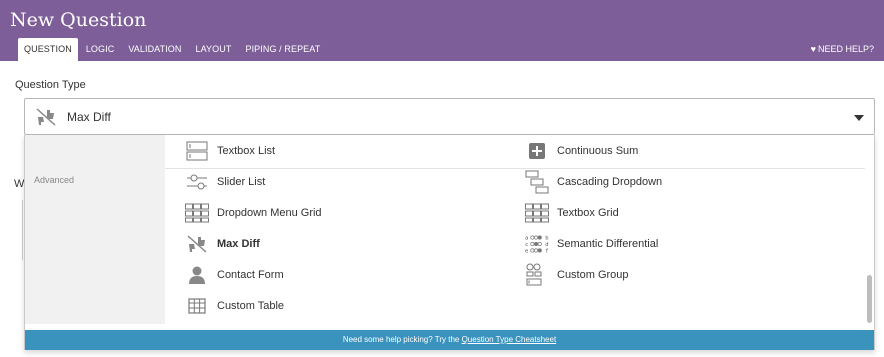 The image size is (884, 357). I want to click on need-help-link: ♥ NEED HELP?, so click(842, 49).